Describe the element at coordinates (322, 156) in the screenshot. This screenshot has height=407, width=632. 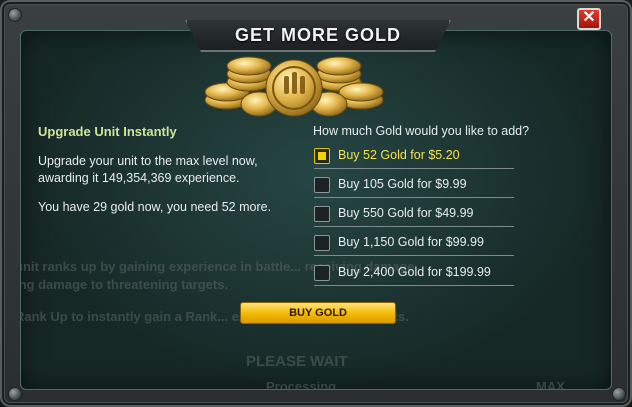
I see `checkbox-checked-icon` at that location.